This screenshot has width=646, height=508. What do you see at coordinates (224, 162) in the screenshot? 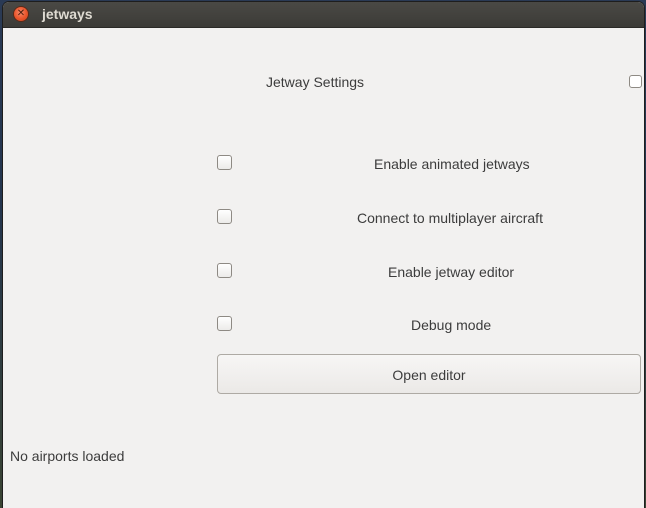
I see `animated-jetways-checkbox` at bounding box center [224, 162].